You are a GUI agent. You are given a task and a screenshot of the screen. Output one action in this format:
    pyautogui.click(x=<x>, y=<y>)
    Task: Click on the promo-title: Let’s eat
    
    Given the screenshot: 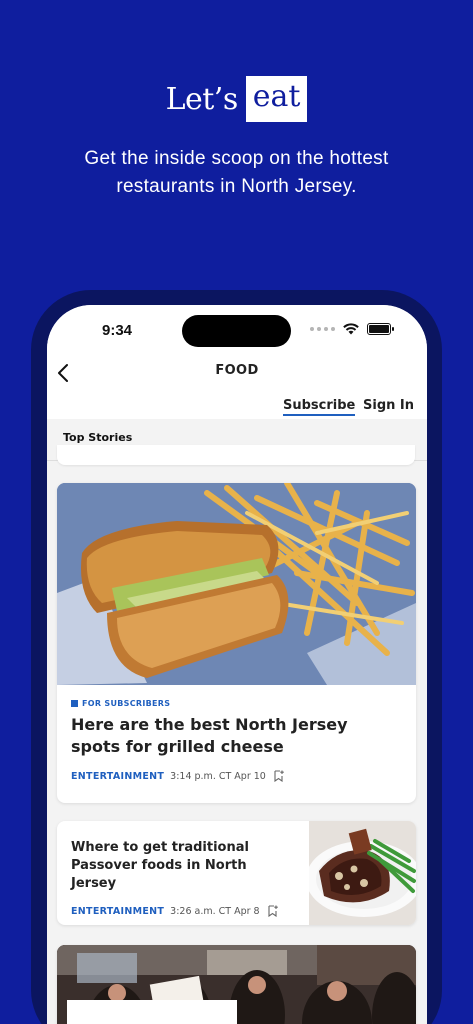 What is the action you would take?
    pyautogui.click(x=236, y=99)
    